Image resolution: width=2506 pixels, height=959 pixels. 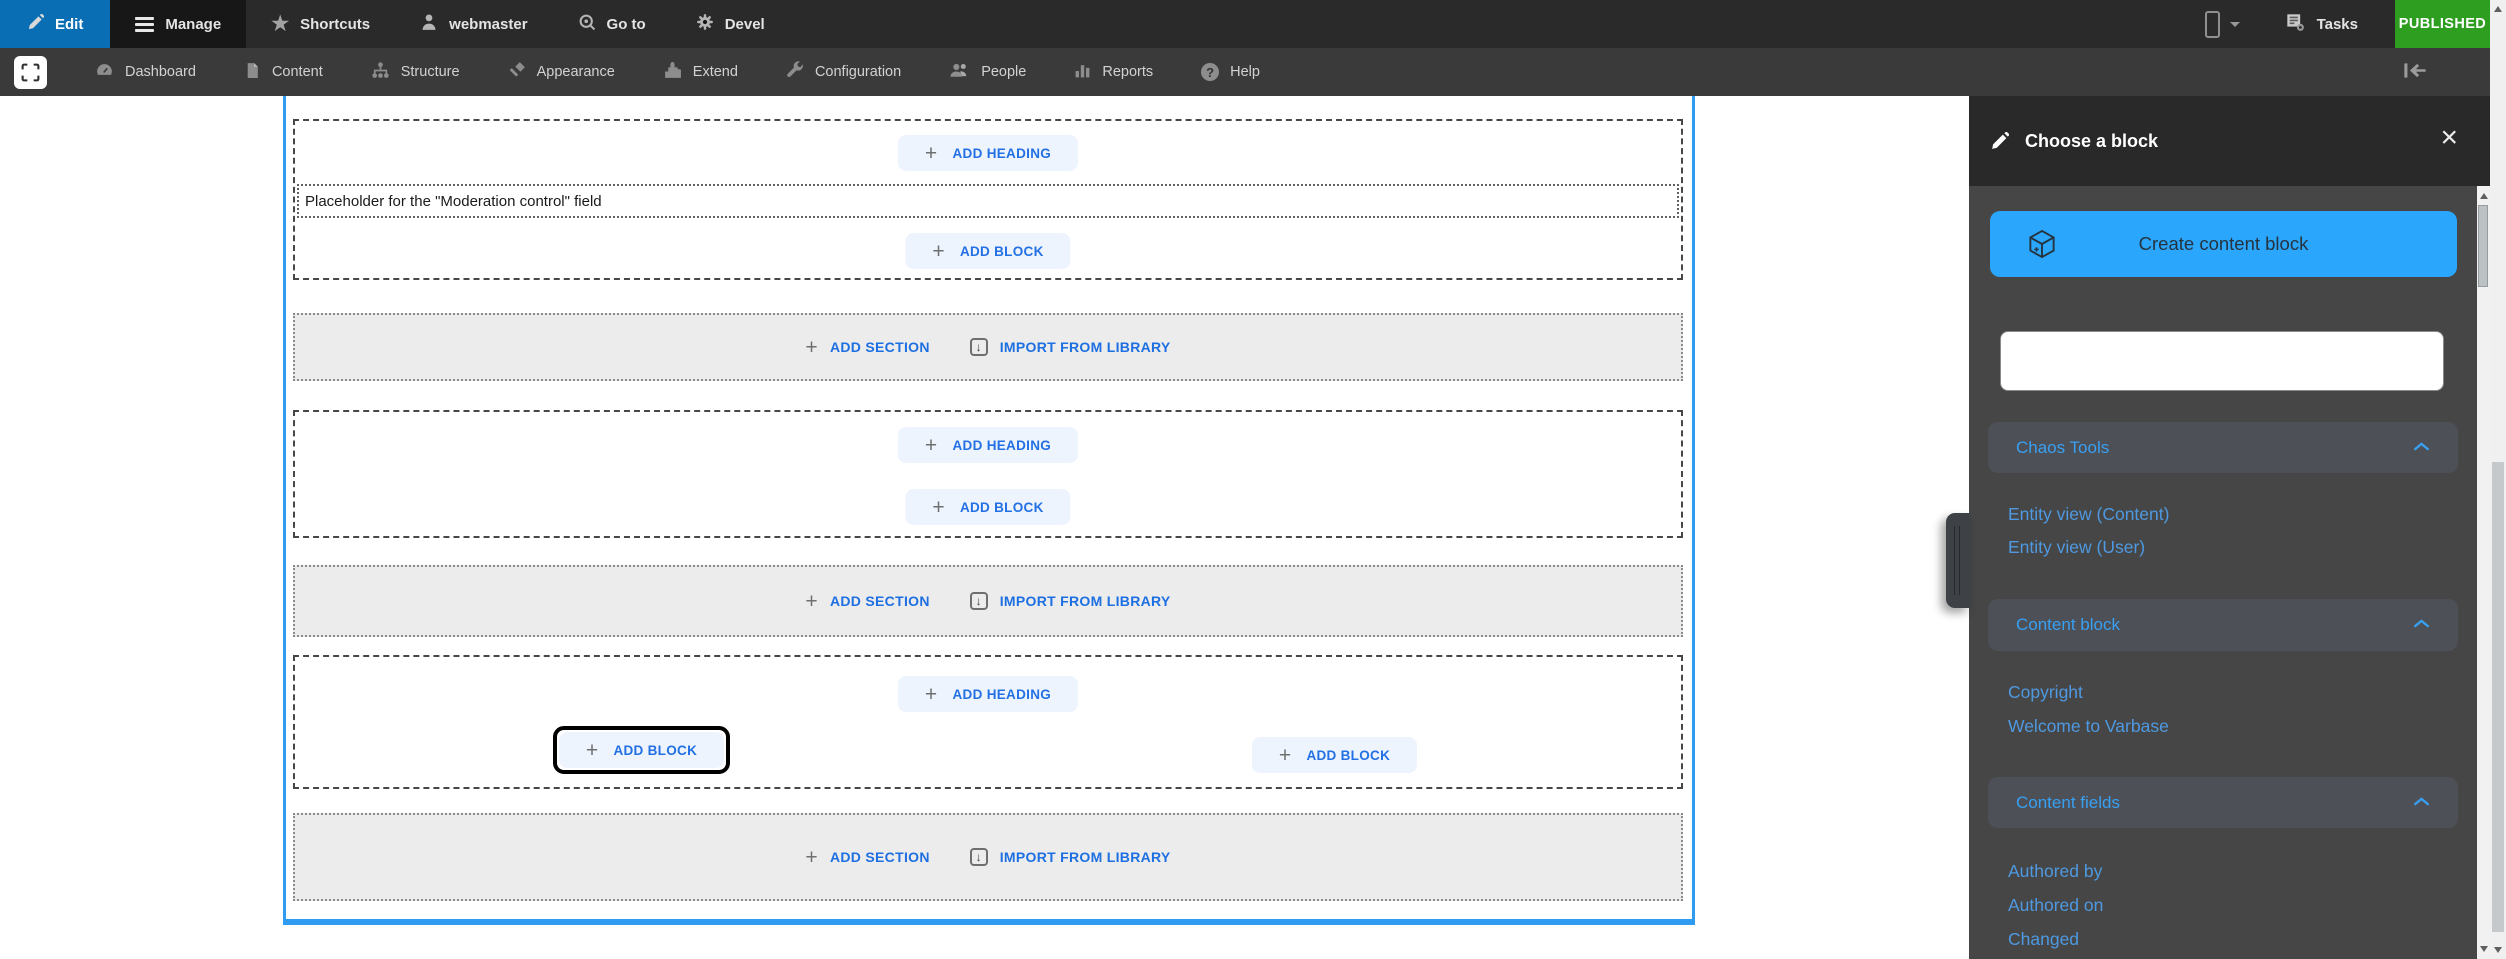 I want to click on panel-scrollbar-thumb, so click(x=2483, y=246).